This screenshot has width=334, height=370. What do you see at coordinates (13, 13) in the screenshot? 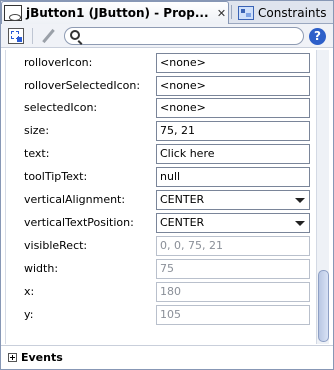
I see `properties-icon` at bounding box center [13, 13].